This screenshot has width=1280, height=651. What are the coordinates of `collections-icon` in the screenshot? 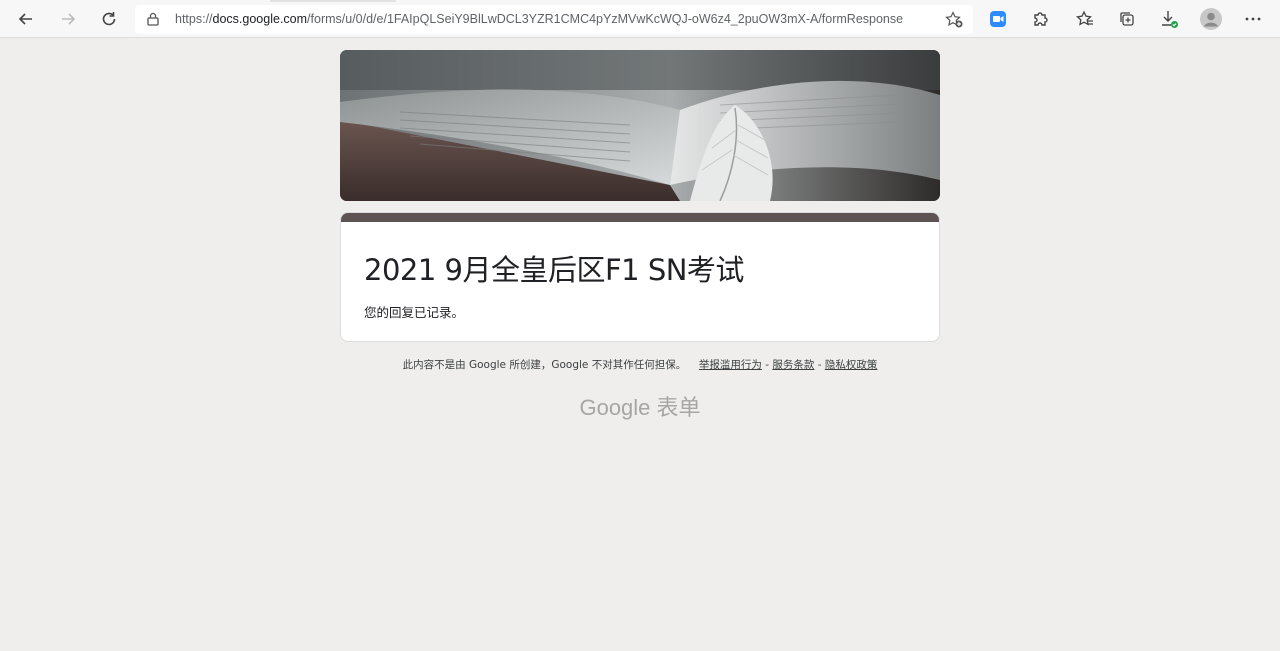 It's located at (1127, 19).